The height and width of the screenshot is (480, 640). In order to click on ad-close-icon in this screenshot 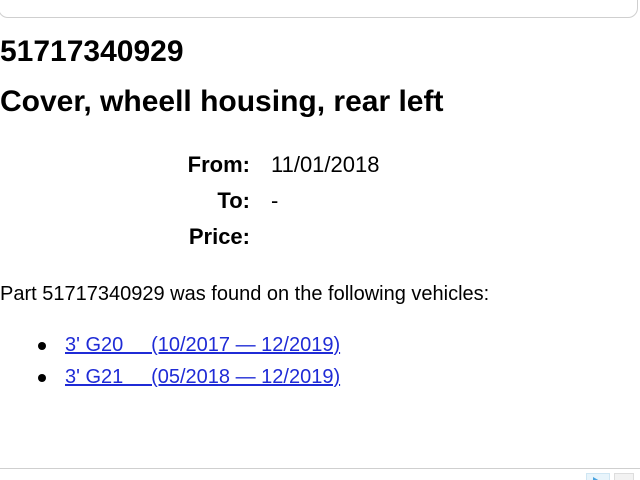, I will do `click(624, 476)`.